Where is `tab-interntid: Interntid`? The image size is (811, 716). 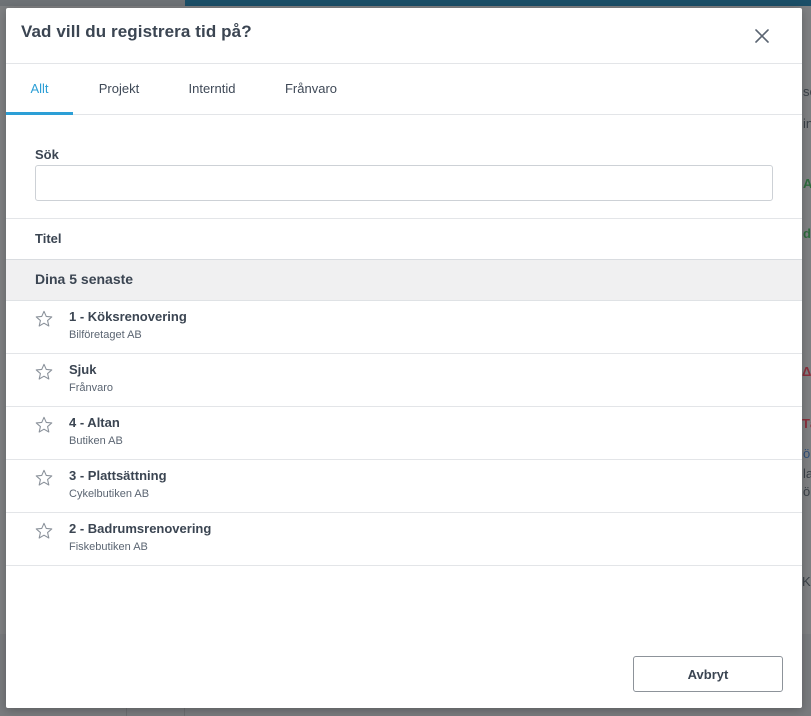
tab-interntid: Interntid is located at coordinates (212, 89).